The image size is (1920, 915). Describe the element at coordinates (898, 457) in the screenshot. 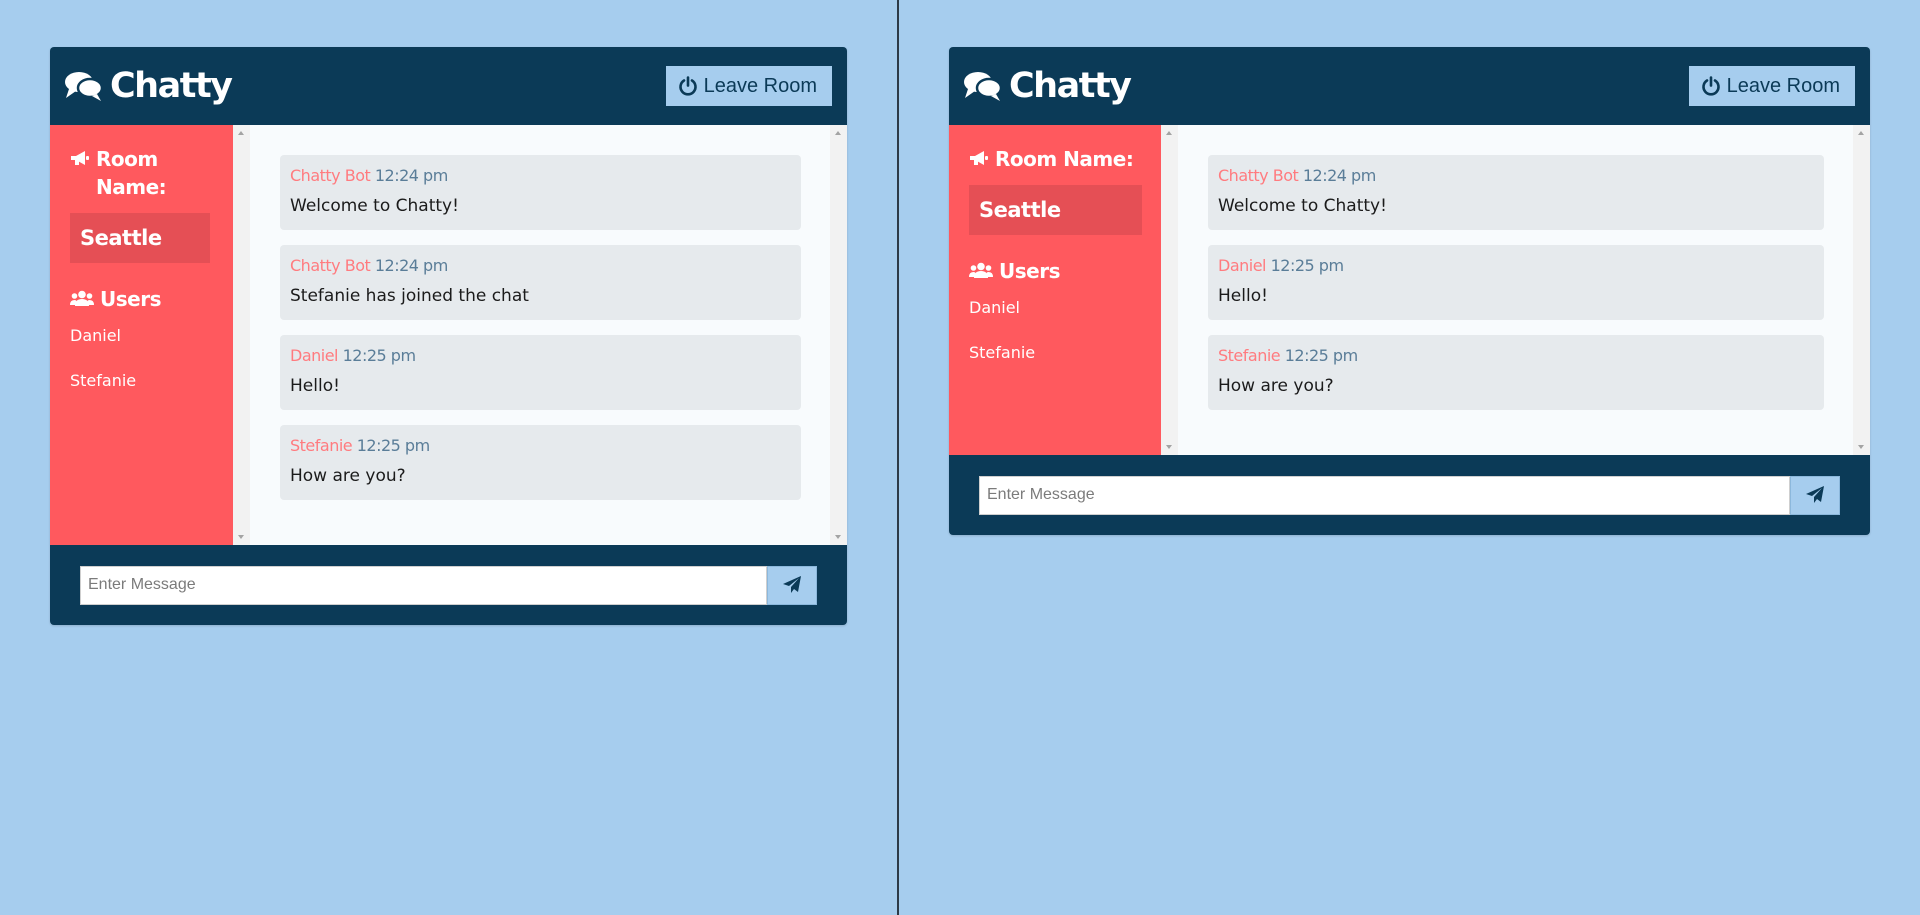

I see `window-divider` at that location.